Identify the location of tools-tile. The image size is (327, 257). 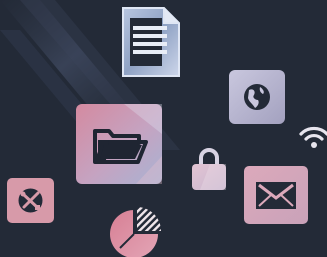
(30, 200).